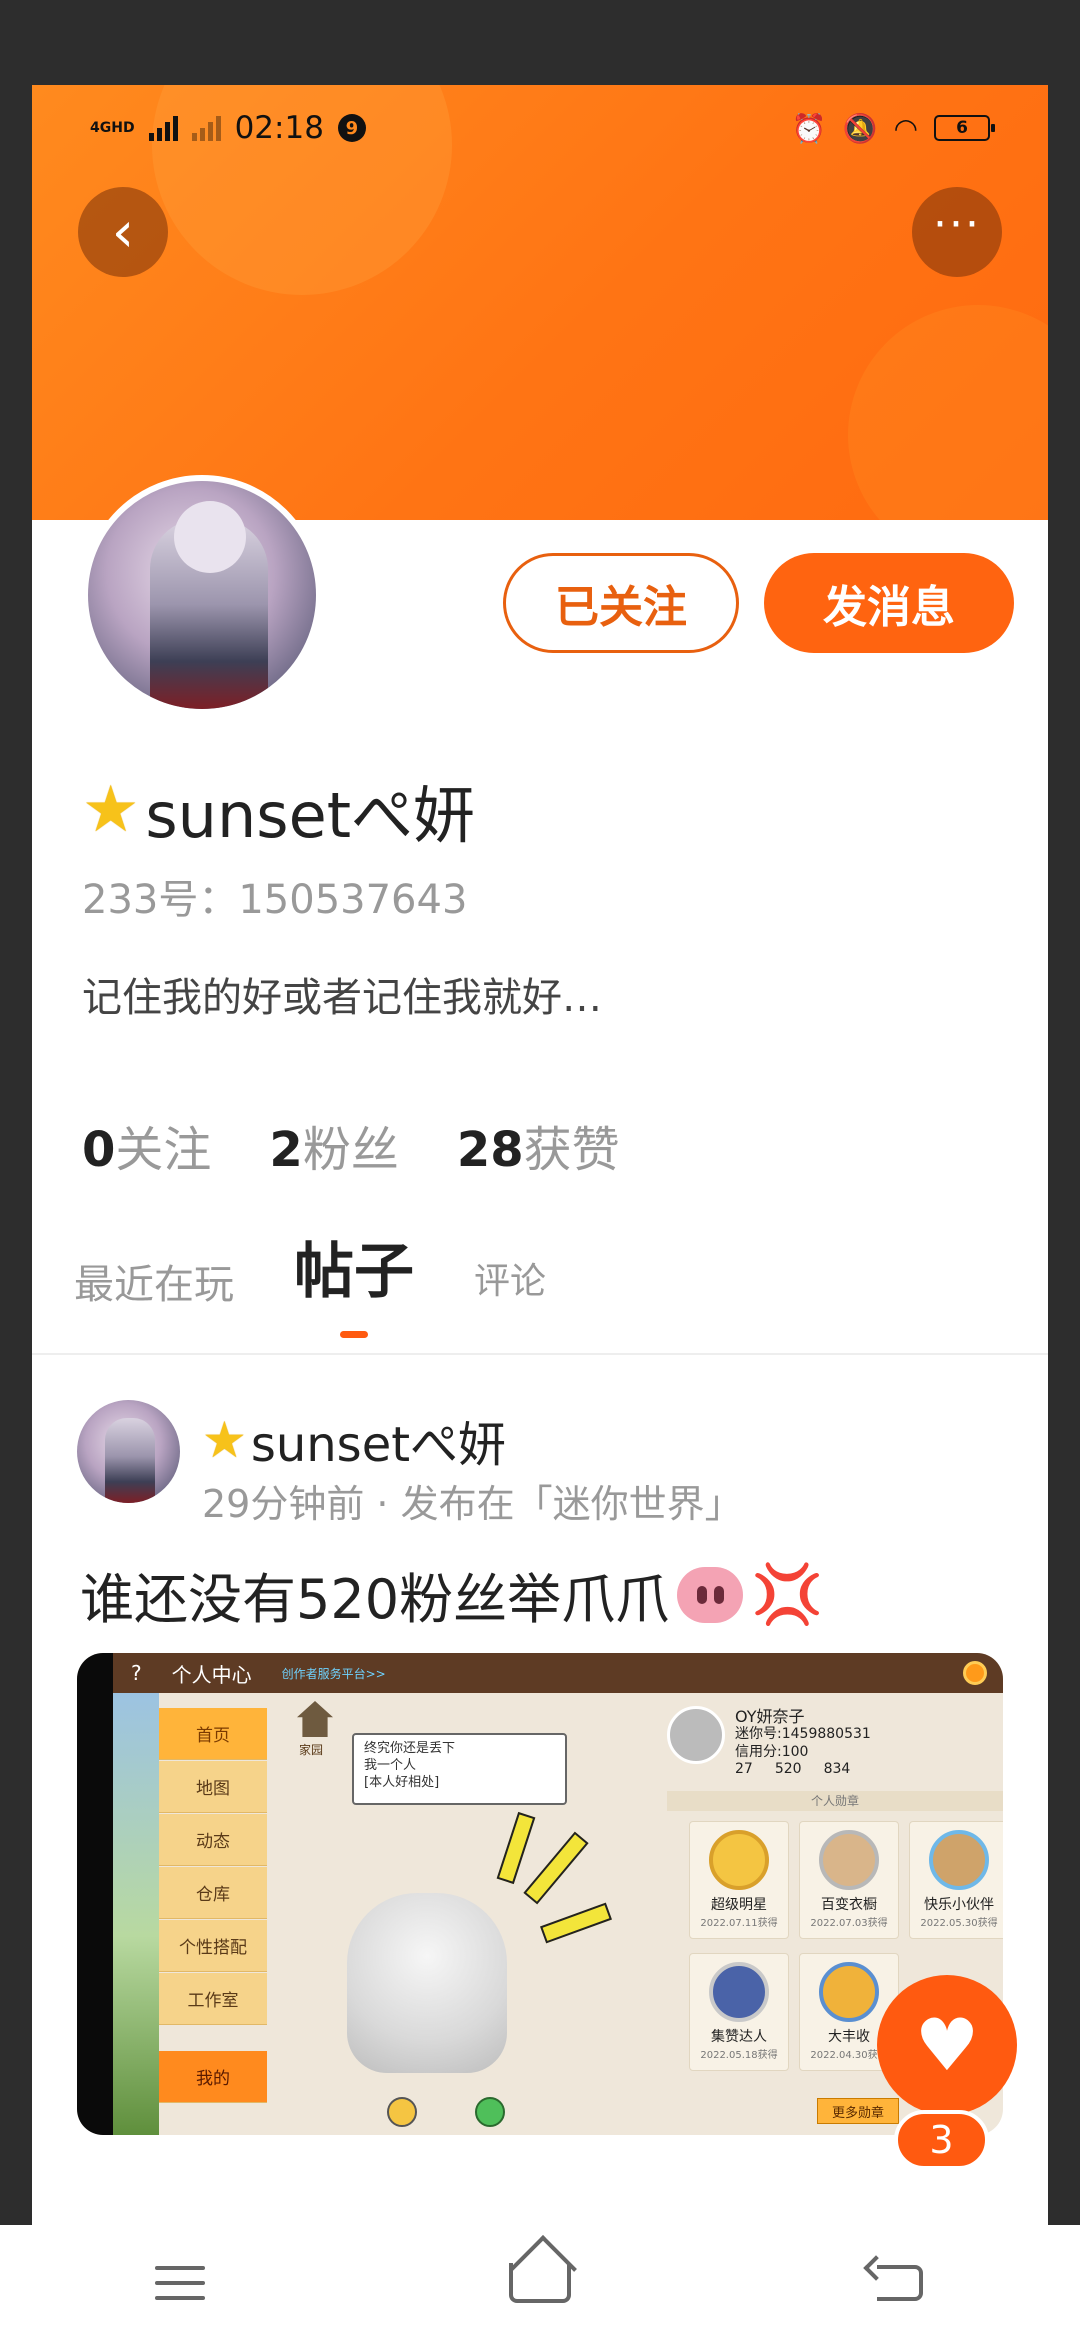  Describe the element at coordinates (402, 2112) in the screenshot. I see `edit-icon` at that location.